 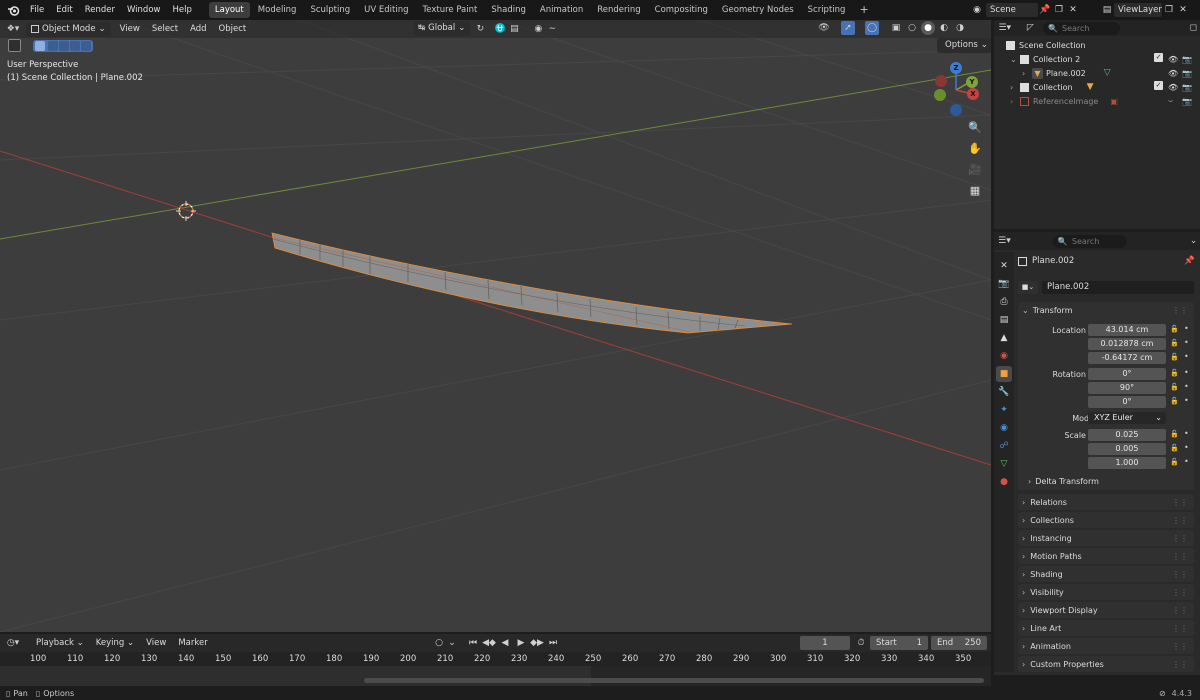 What do you see at coordinates (1004, 392) in the screenshot?
I see `modifier-tab-icon: 🔧` at bounding box center [1004, 392].